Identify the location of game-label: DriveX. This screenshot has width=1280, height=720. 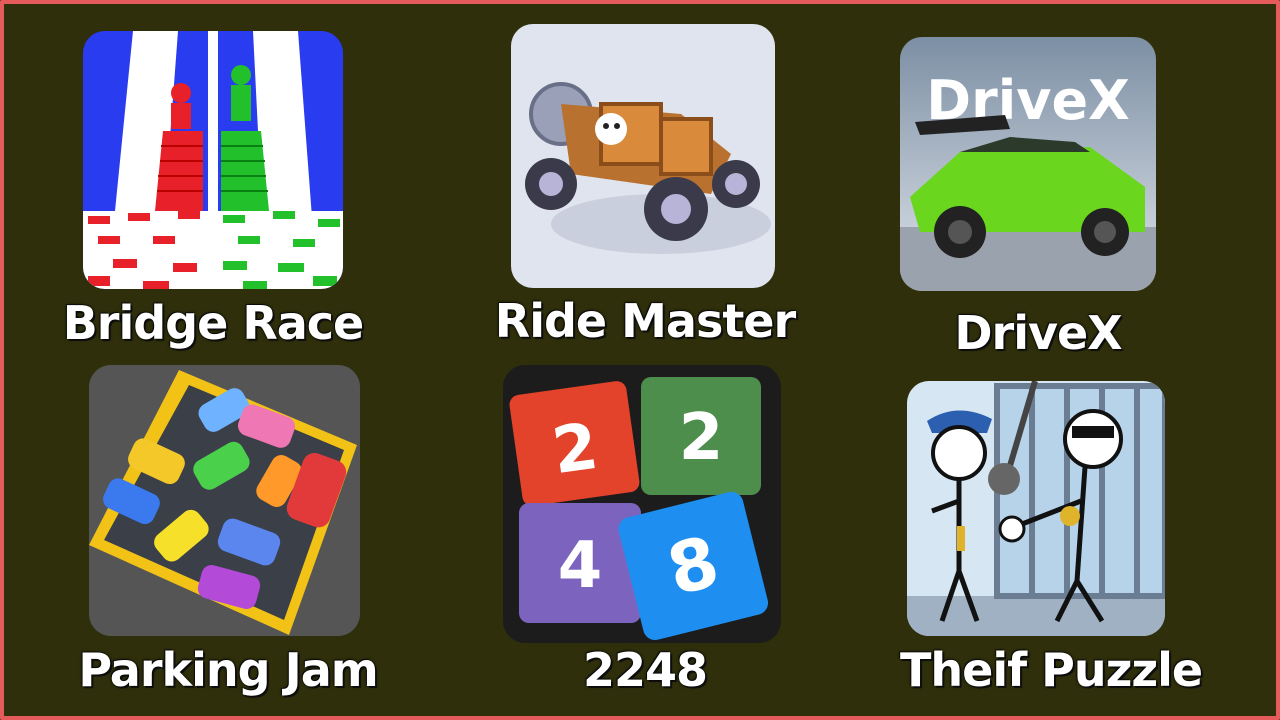
(1038, 333).